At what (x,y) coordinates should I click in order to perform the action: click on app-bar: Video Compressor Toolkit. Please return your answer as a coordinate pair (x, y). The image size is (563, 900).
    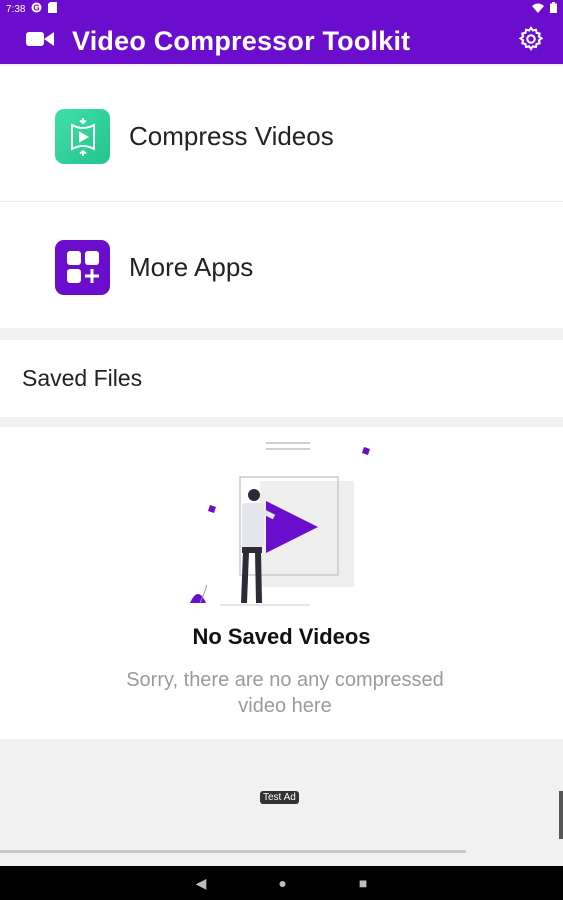
    Looking at the image, I should click on (281, 41).